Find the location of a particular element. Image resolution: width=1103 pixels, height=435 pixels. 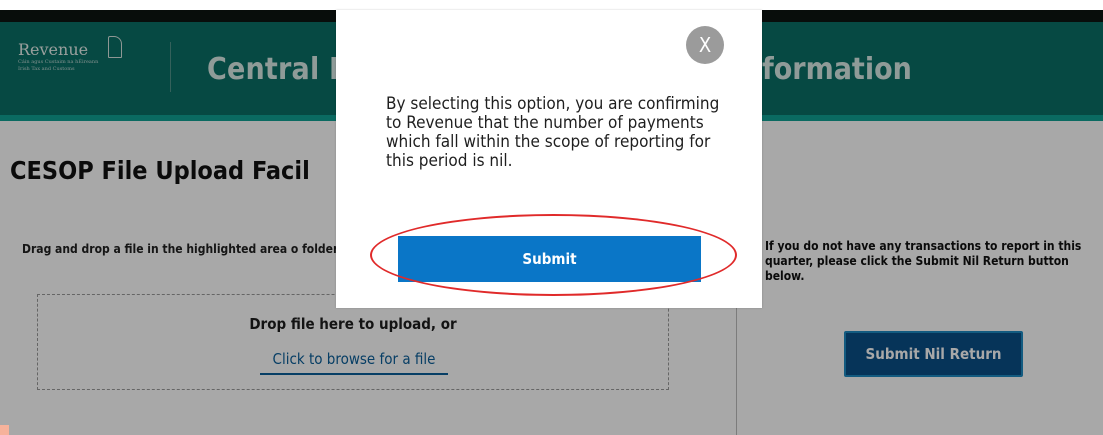

annotation-highlight is located at coordinates (553, 255).